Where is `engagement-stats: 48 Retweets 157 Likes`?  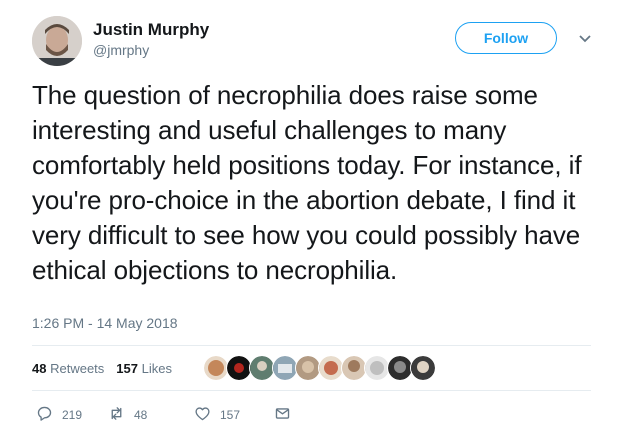
engagement-stats: 48 Retweets 157 Likes is located at coordinates (102, 368).